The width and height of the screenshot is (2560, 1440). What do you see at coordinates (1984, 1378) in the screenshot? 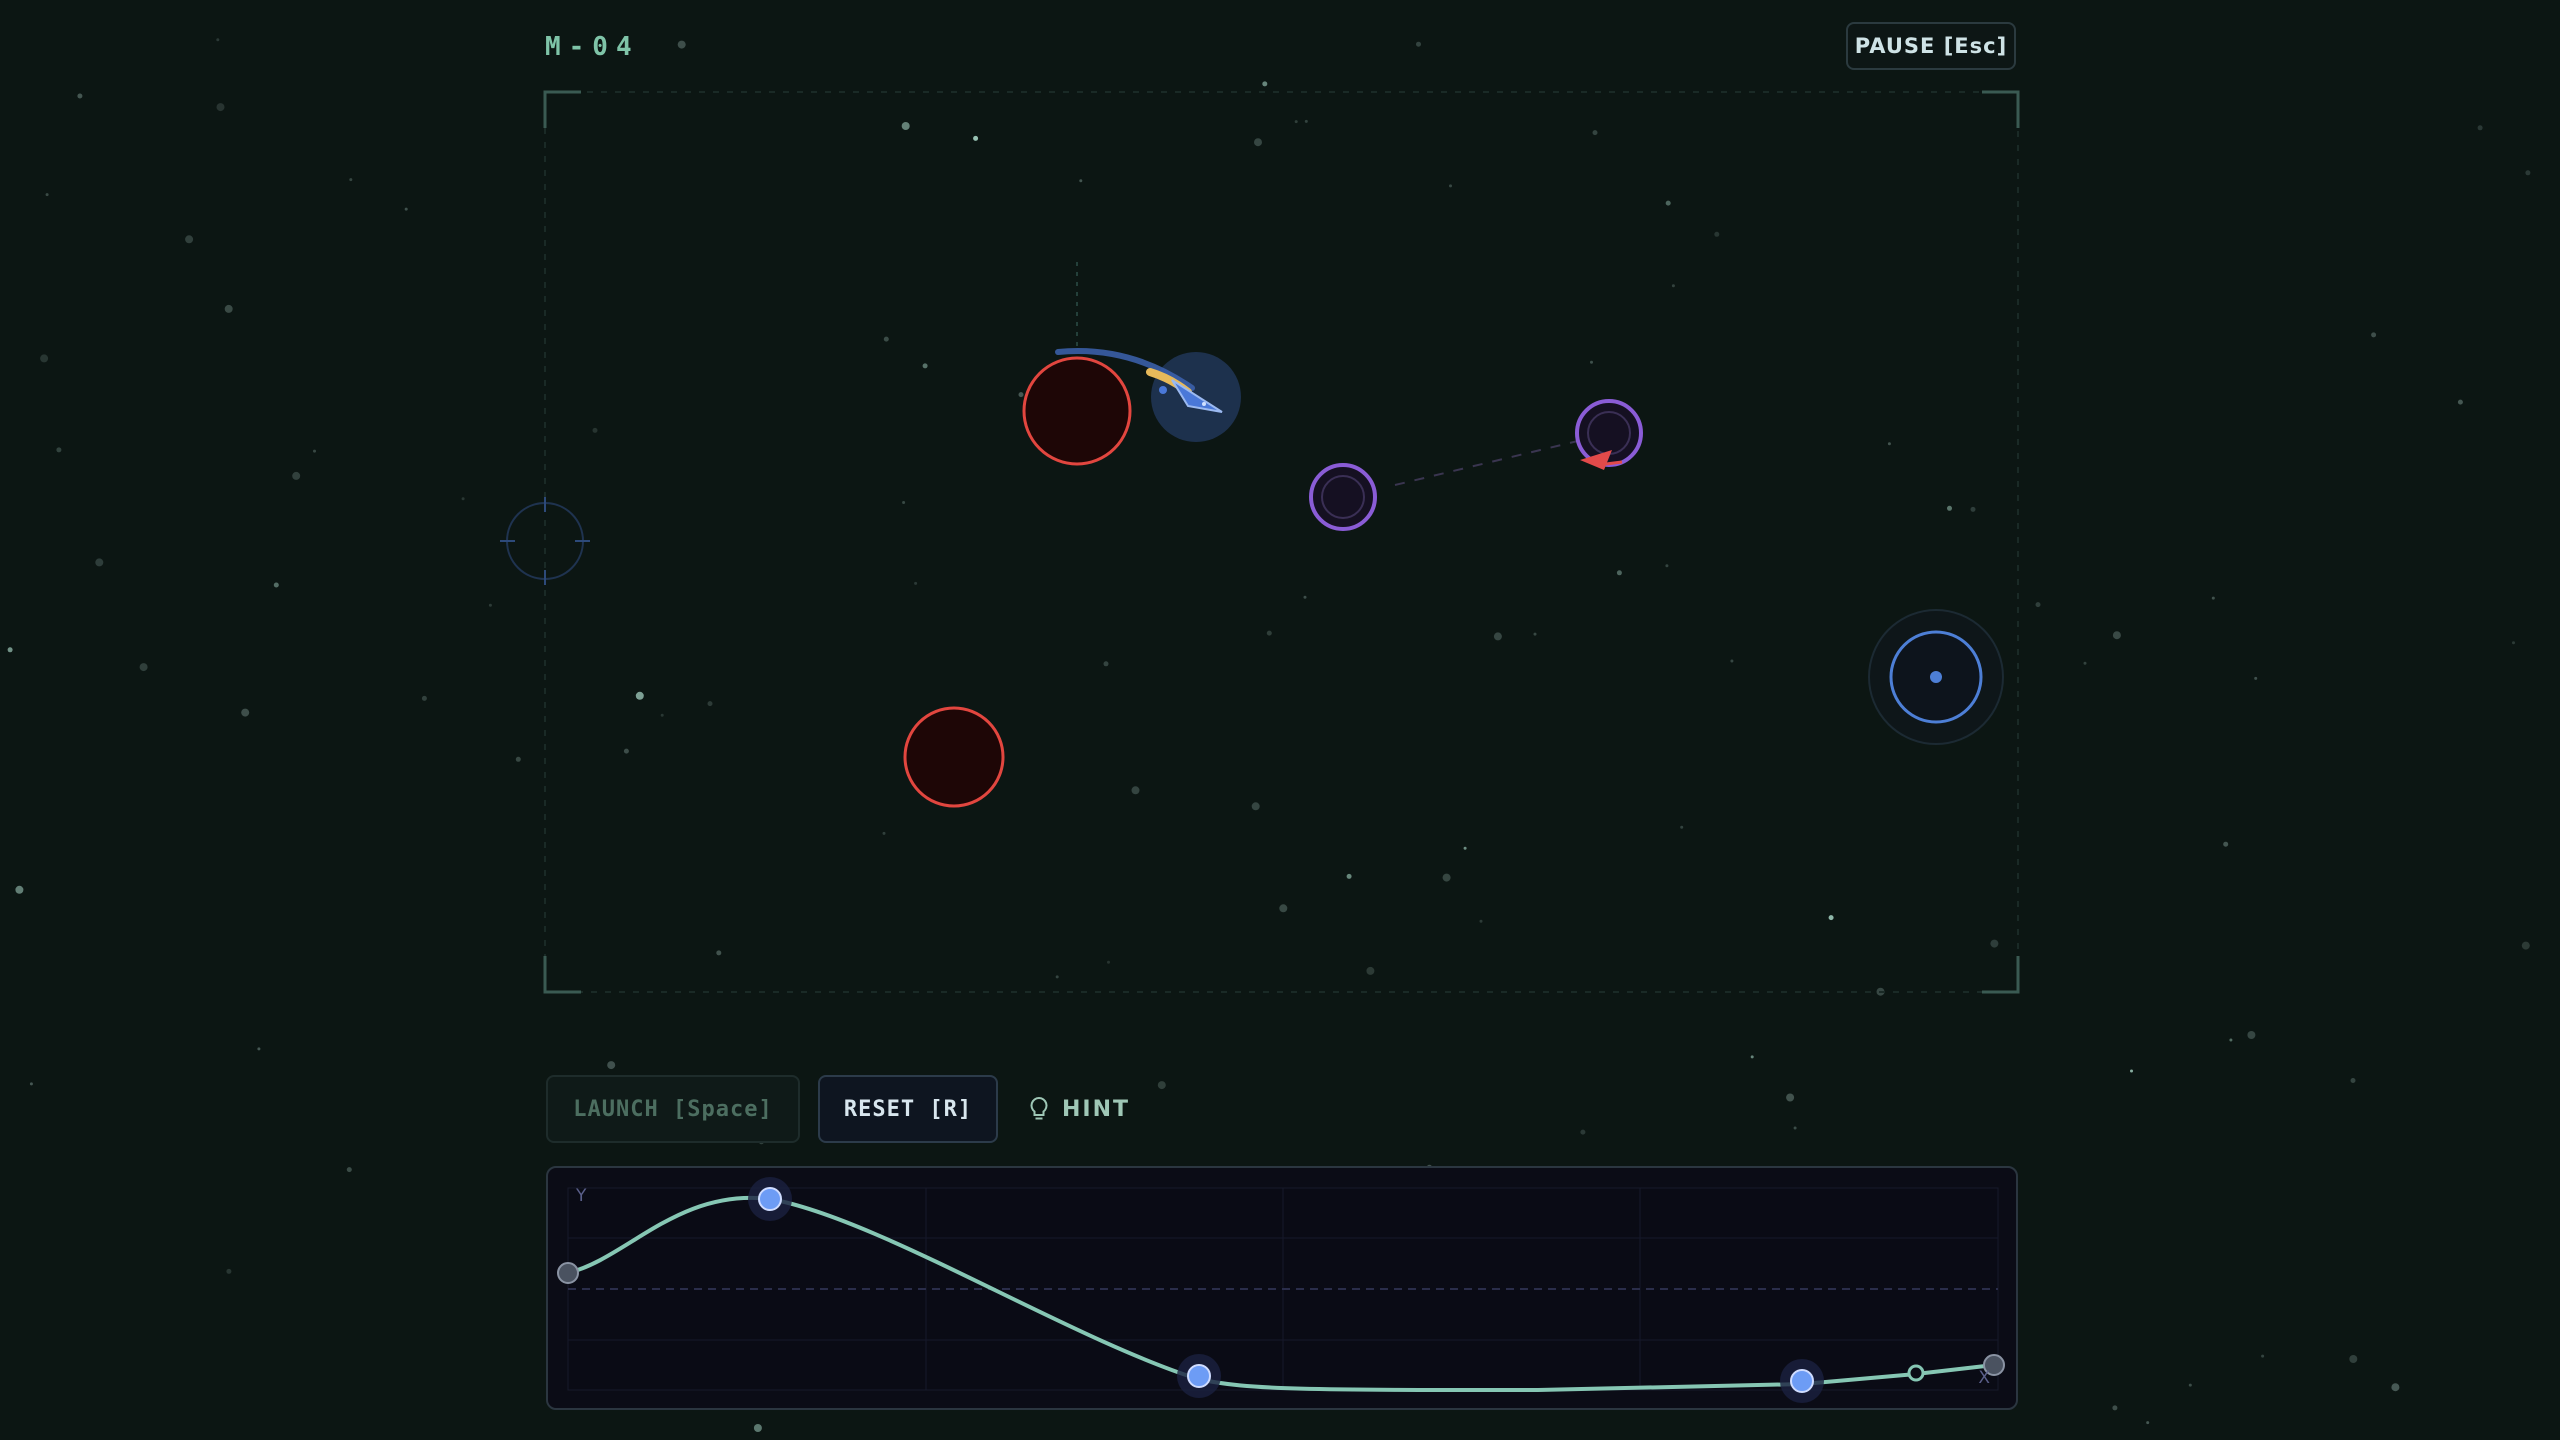
I see `x-axis-label: X` at bounding box center [1984, 1378].